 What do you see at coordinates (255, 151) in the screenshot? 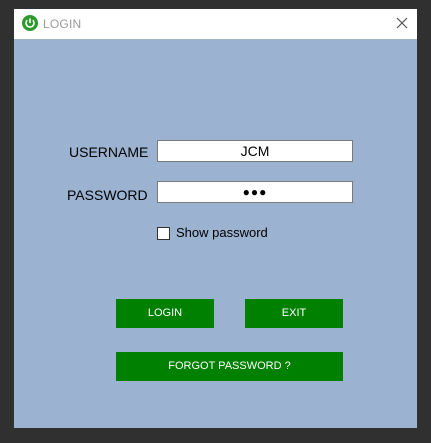
I see `username-field: JCM` at bounding box center [255, 151].